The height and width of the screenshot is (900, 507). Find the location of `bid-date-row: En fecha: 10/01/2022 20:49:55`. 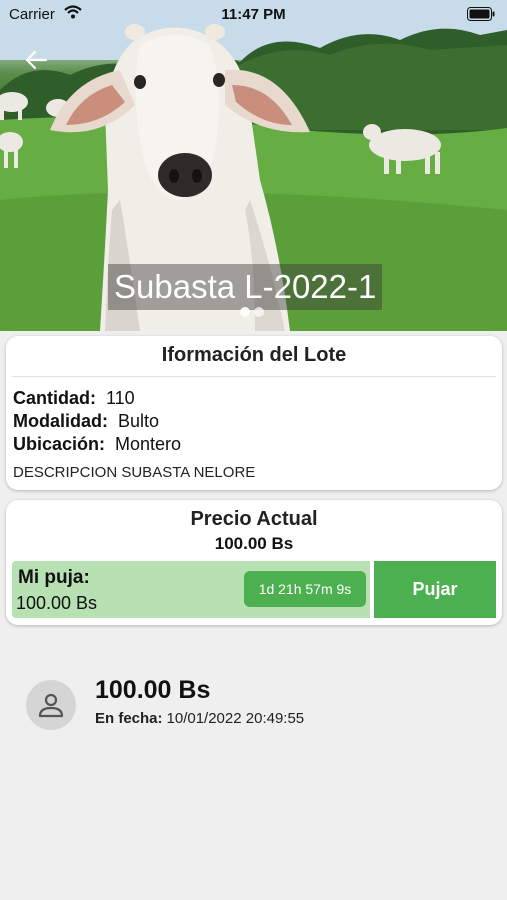

bid-date-row: En fecha: 10/01/2022 20:49:55 is located at coordinates (199, 718).